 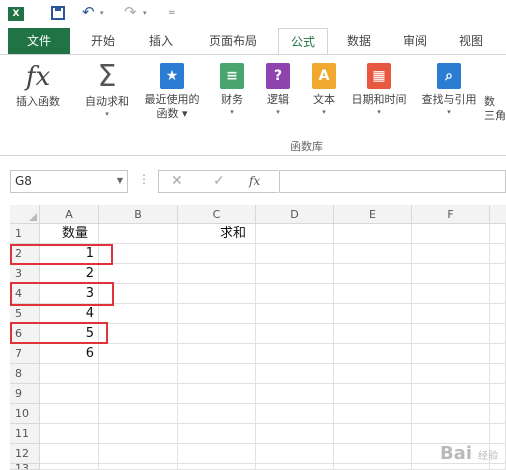 I want to click on customize-toolbar-icon: =, so click(x=172, y=13).